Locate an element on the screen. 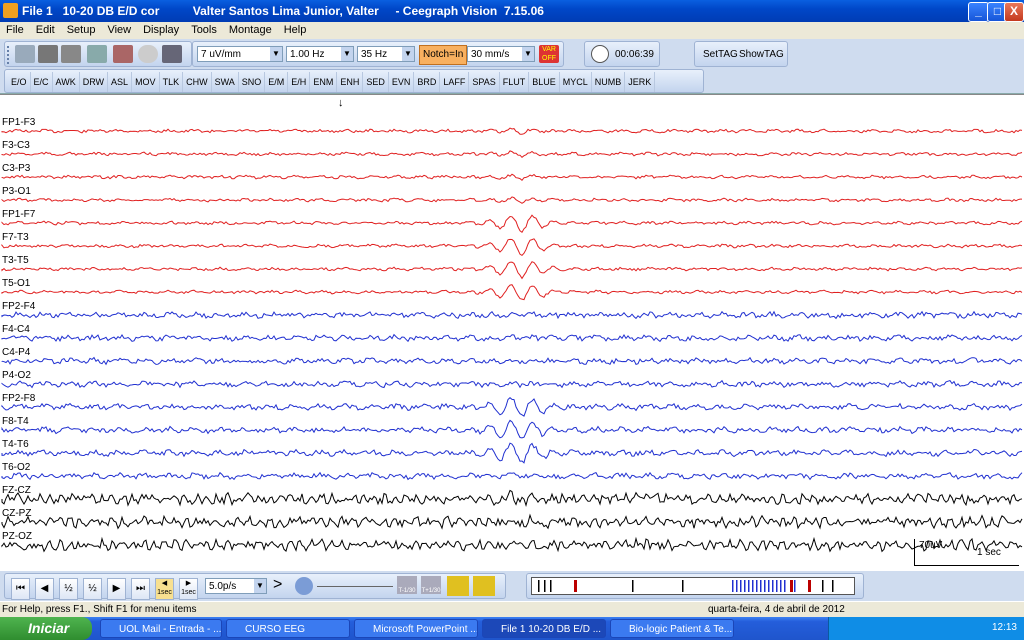  event-button-sed: SED is located at coordinates (376, 82).